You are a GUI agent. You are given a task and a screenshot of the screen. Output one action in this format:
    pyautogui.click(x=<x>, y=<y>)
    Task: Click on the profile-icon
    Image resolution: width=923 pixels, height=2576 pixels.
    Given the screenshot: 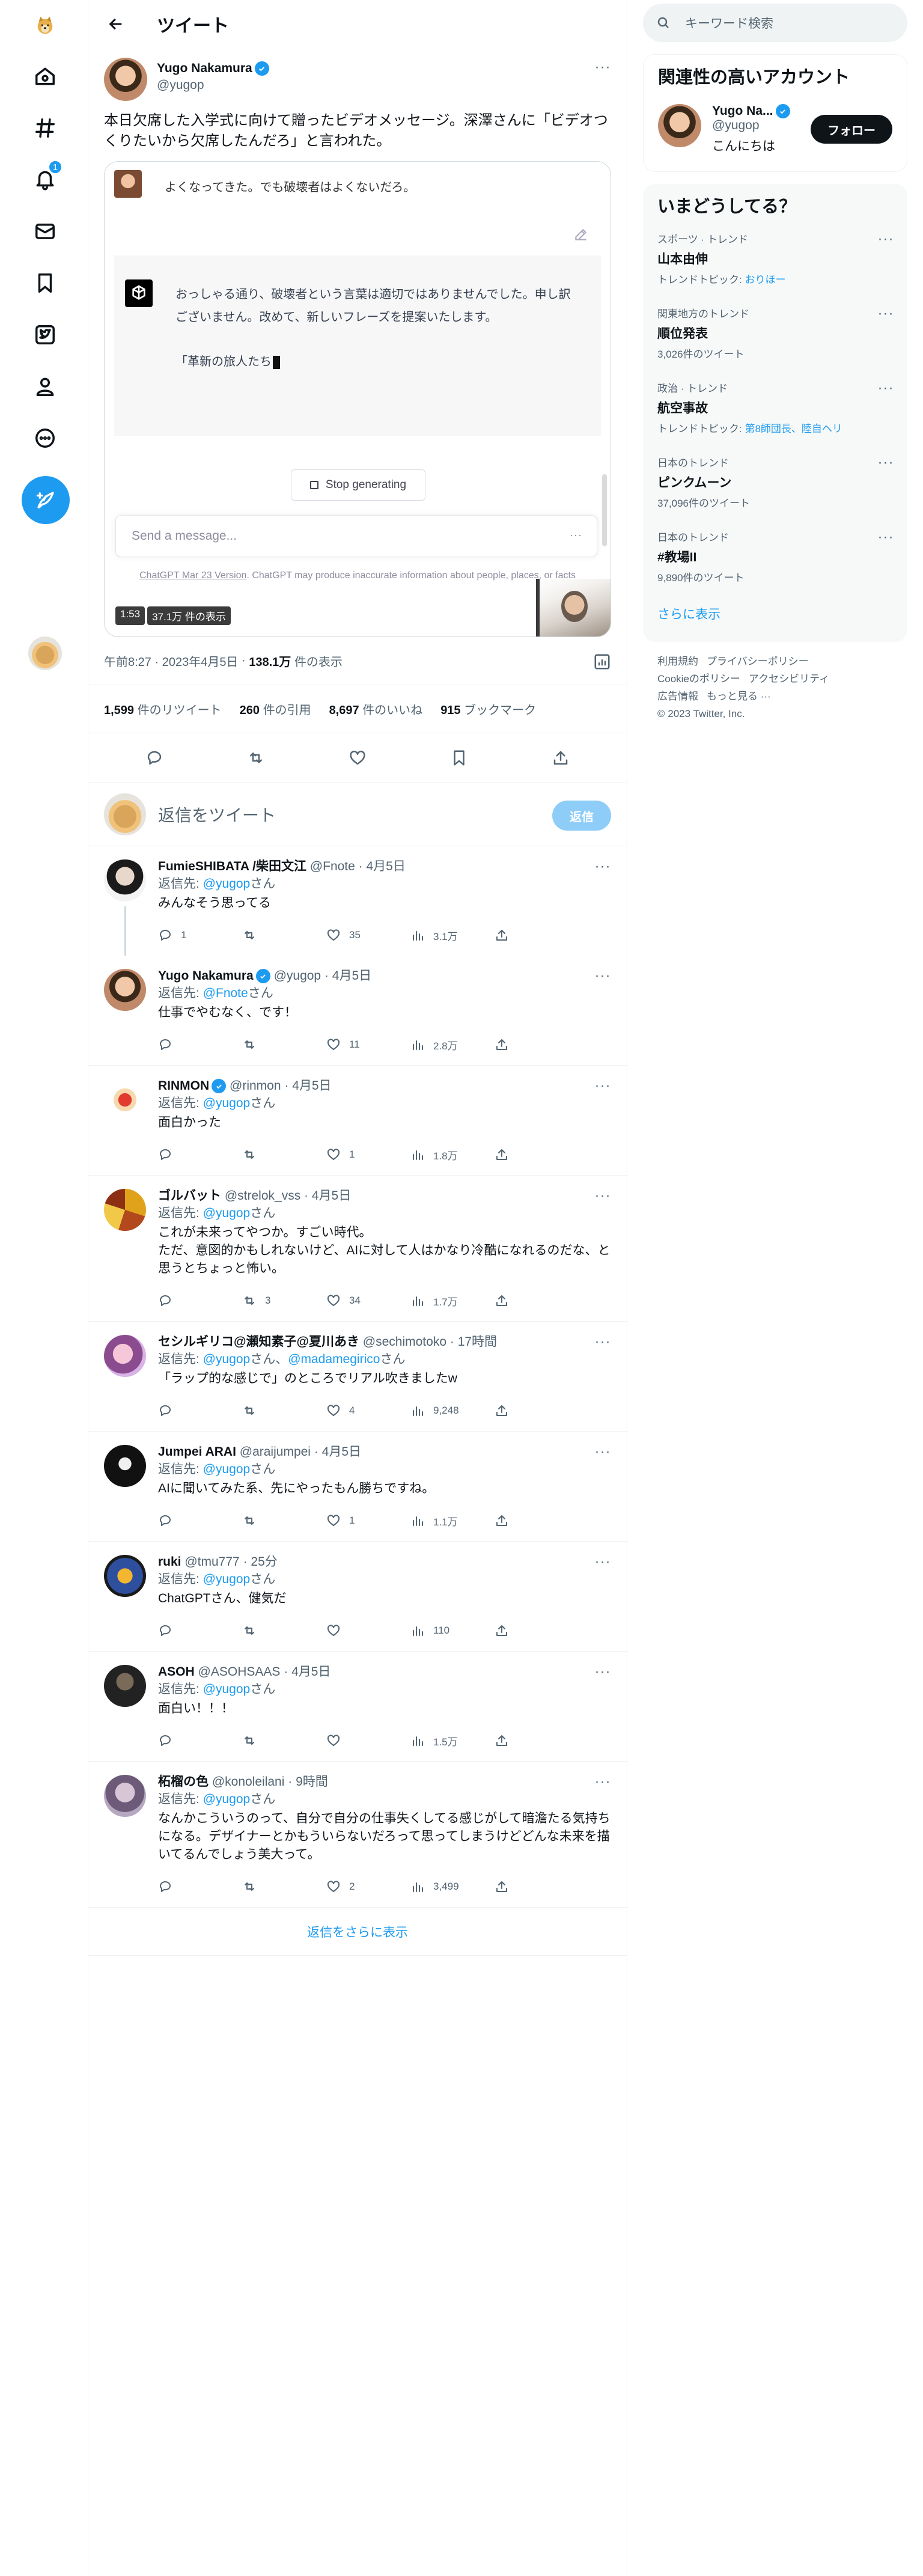 What is the action you would take?
    pyautogui.click(x=45, y=386)
    